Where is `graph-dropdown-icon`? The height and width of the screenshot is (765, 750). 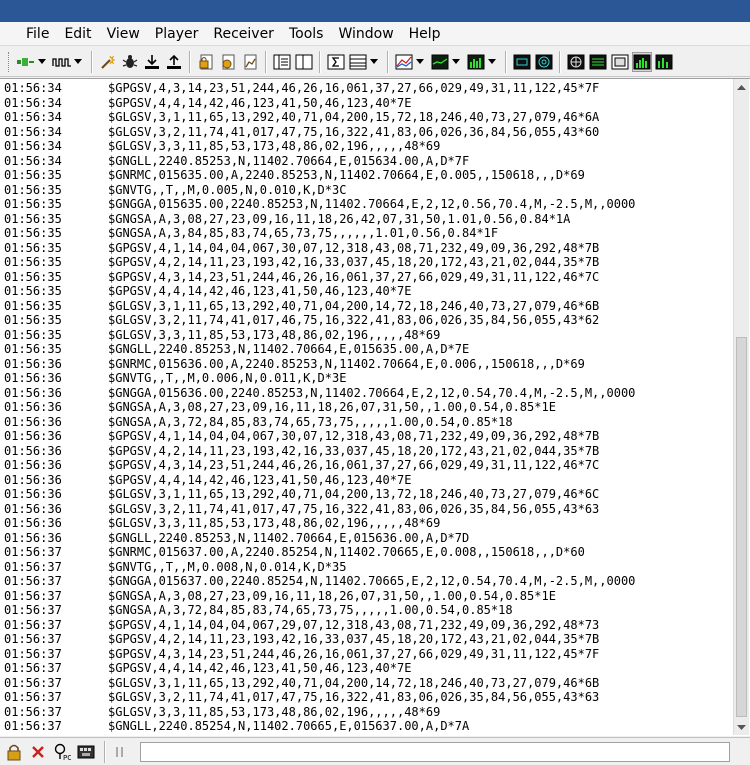
graph-dropdown-icon is located at coordinates (420, 62).